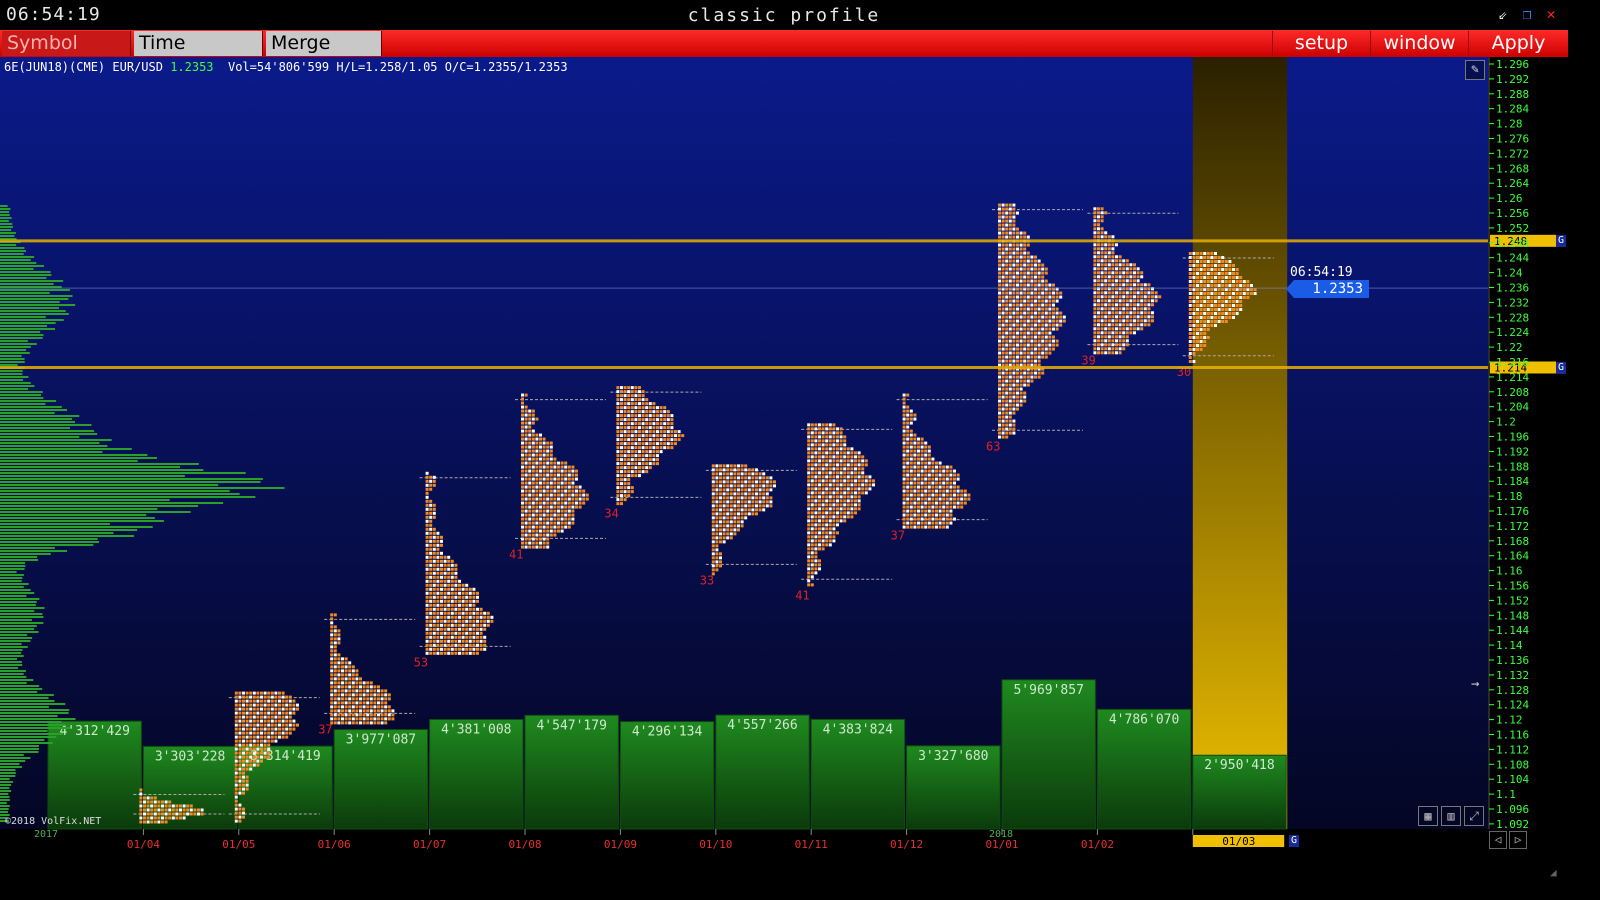 The height and width of the screenshot is (900, 1600). What do you see at coordinates (1561, 241) in the screenshot?
I see `upper-level-g-tag: G` at bounding box center [1561, 241].